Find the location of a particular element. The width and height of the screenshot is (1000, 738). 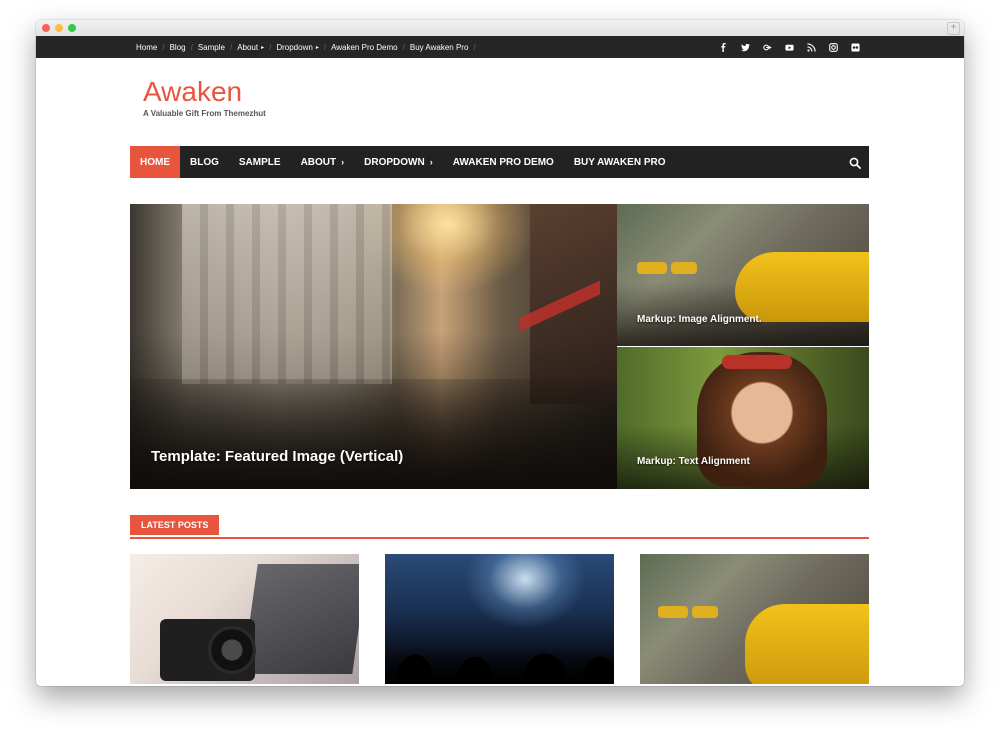

nav-item-label: DROPDOWN is located at coordinates (394, 162).